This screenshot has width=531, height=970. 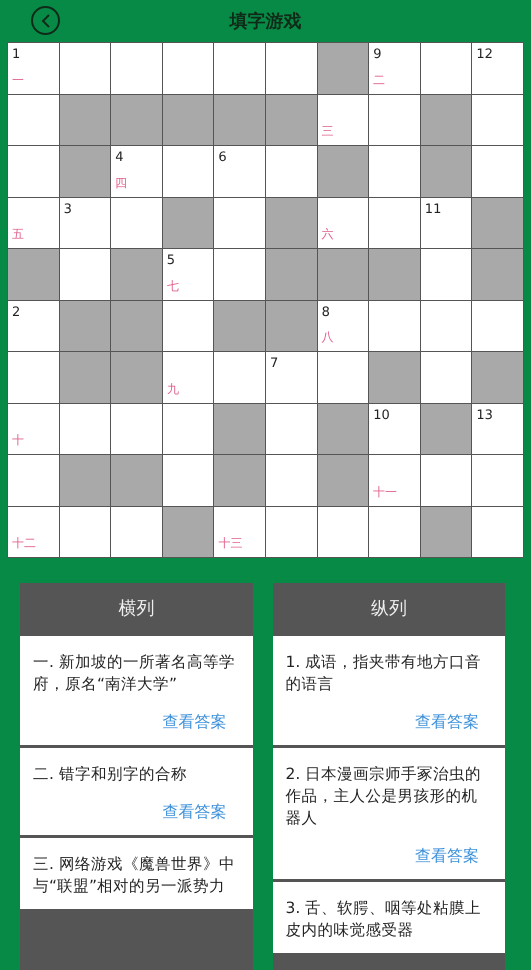 I want to click on panel-title: 纵列, so click(x=389, y=609).